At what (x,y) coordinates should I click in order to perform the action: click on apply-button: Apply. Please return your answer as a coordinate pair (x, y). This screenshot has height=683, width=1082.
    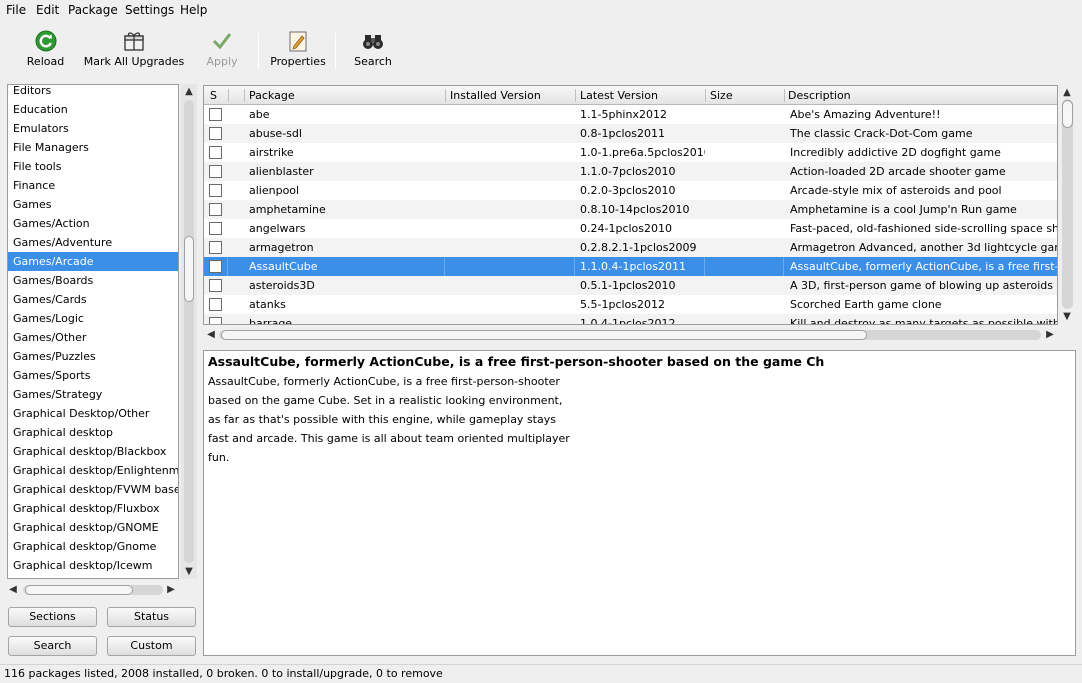
    Looking at the image, I should click on (222, 49).